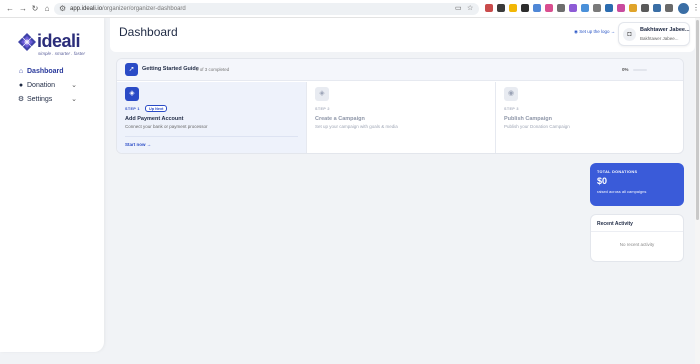 The image size is (700, 364). Describe the element at coordinates (170, 69) in the screenshot. I see `guide-title: Getting Started Guide` at that location.